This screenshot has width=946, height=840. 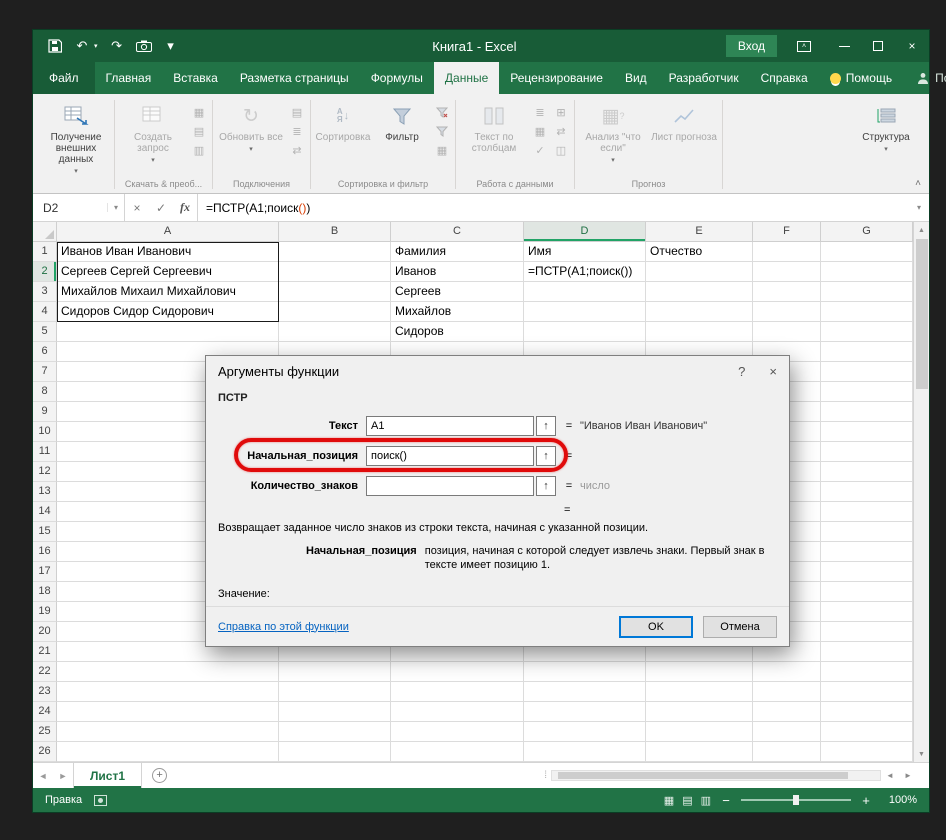 What do you see at coordinates (294, 78) in the screenshot?
I see `tab-page-layout: Разметка страницы` at bounding box center [294, 78].